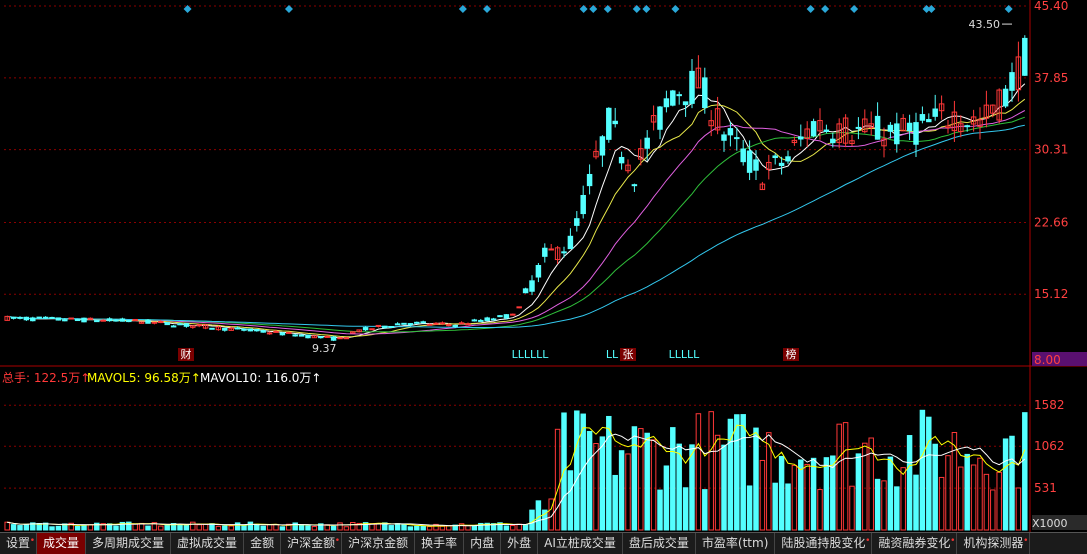 The image size is (1087, 554). I want to click on price-axis-label: 15.12, so click(1051, 294).